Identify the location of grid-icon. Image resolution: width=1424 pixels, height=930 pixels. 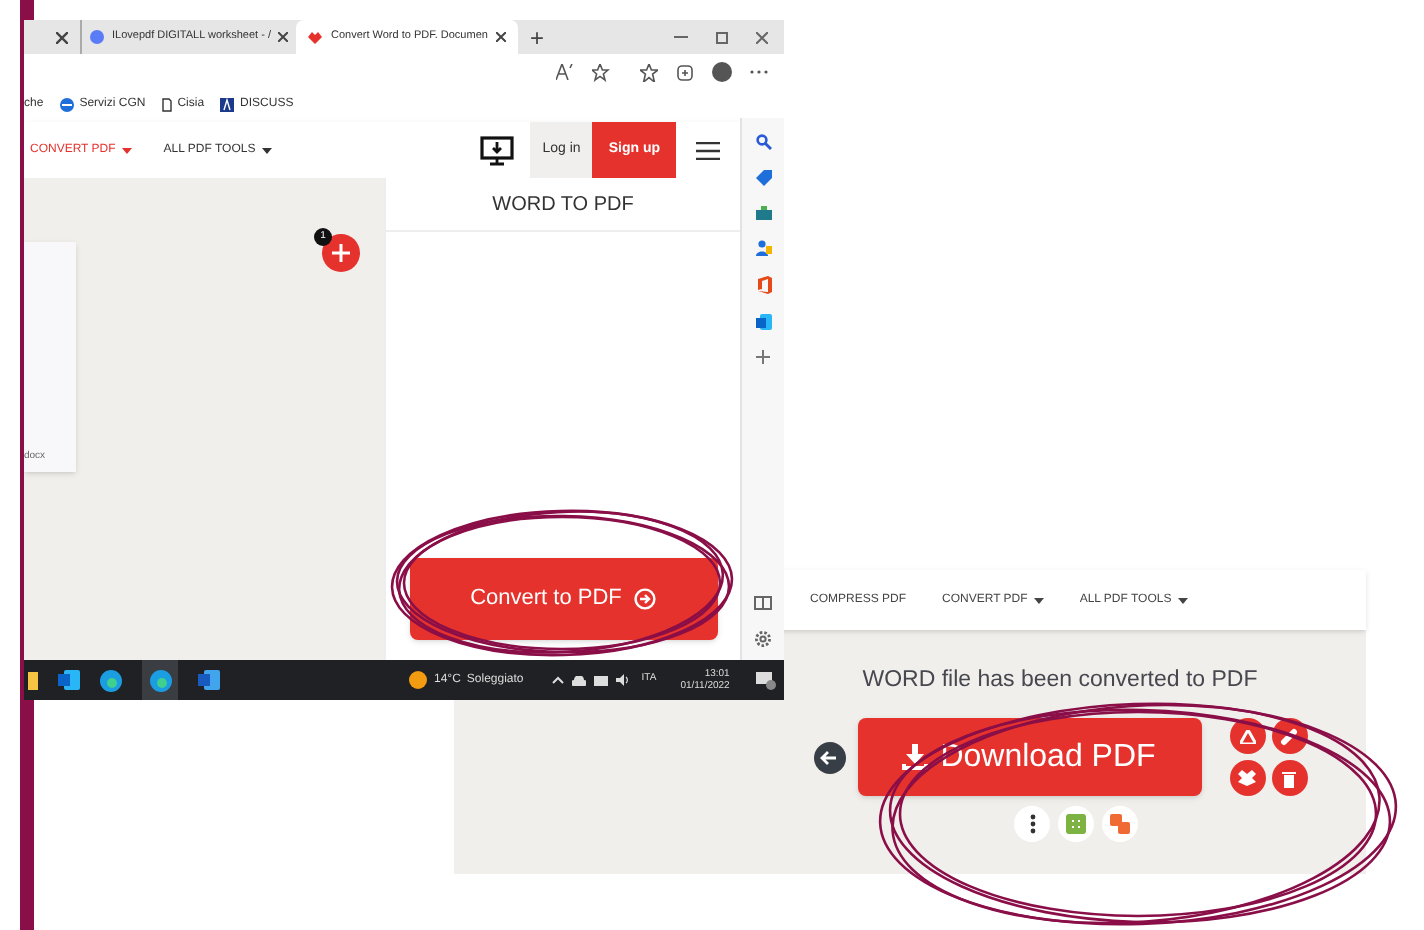
(1076, 824).